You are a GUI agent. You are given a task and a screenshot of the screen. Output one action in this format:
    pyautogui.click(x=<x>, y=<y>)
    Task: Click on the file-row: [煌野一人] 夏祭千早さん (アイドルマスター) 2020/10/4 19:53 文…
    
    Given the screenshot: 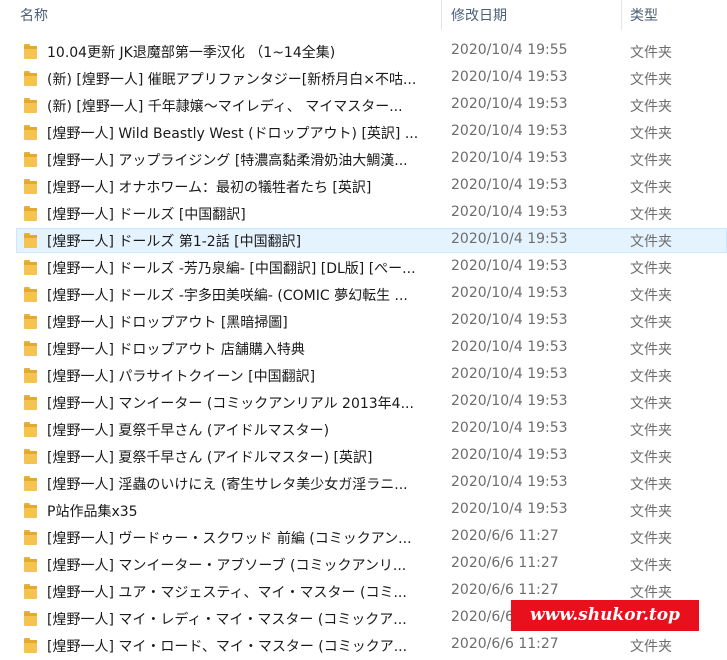 What is the action you would take?
    pyautogui.click(x=363, y=429)
    